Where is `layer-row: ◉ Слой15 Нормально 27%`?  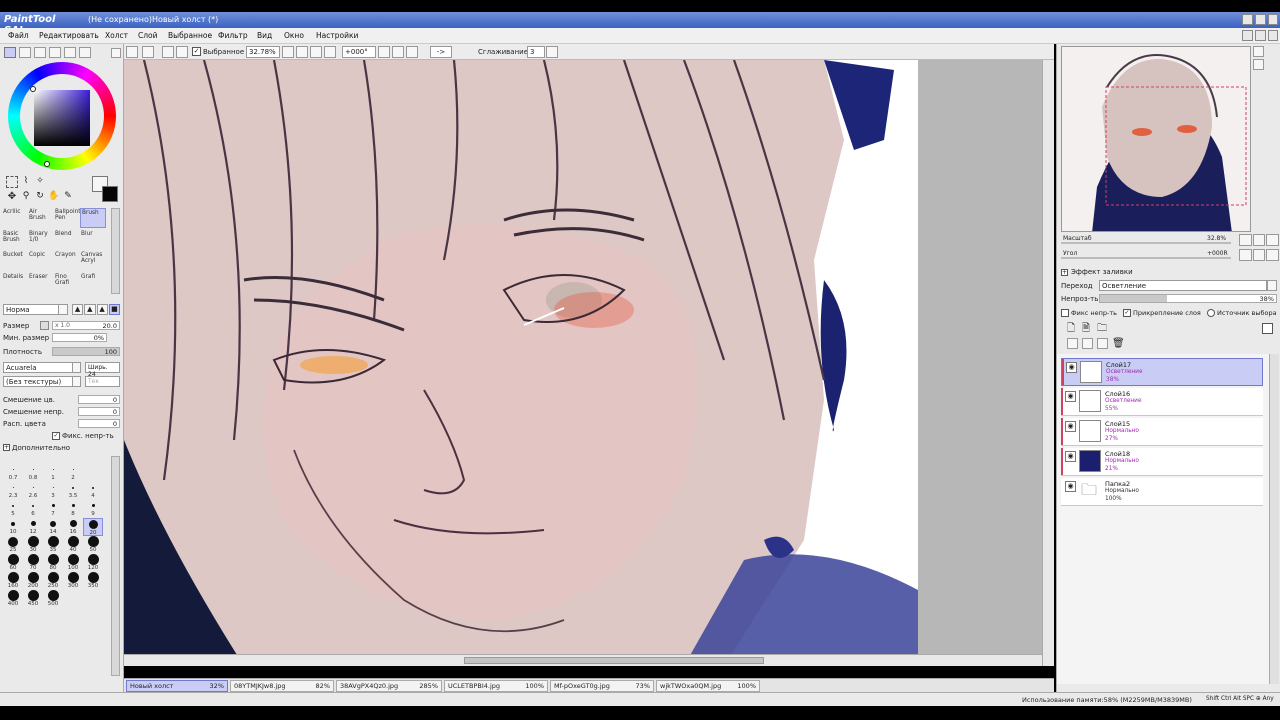
layer-row: ◉ Слой15 Нормально 27% is located at coordinates (1162, 432).